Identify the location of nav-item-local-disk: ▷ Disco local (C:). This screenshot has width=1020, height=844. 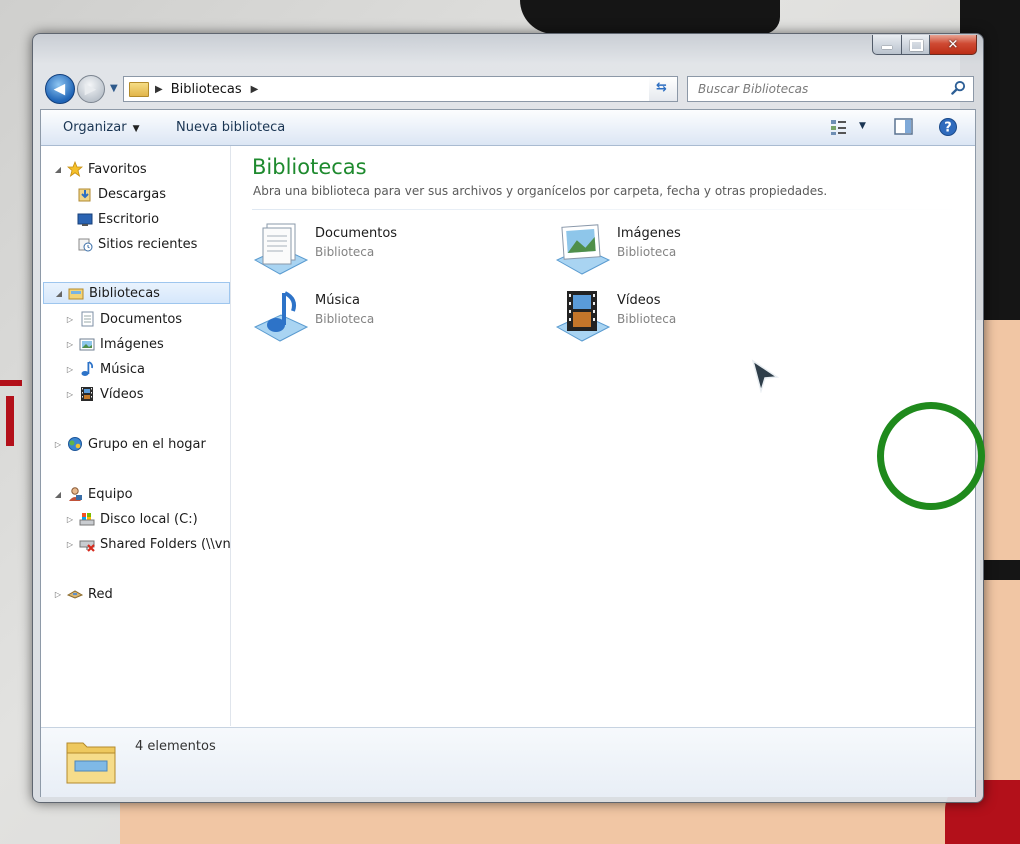
(130, 519).